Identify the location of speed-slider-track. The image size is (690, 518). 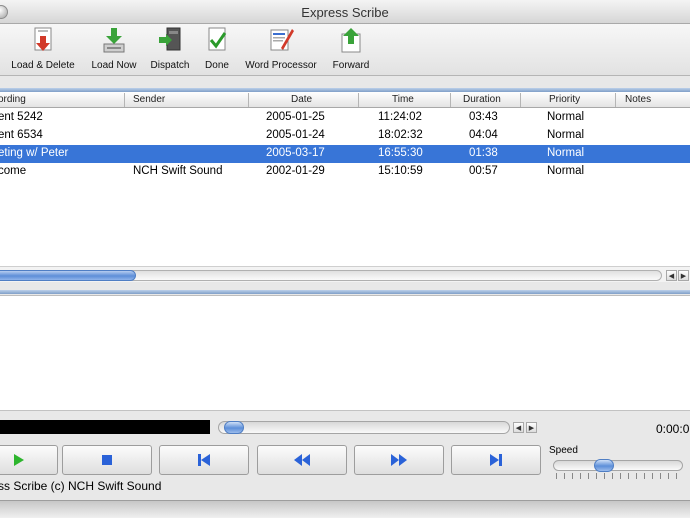
(618, 465).